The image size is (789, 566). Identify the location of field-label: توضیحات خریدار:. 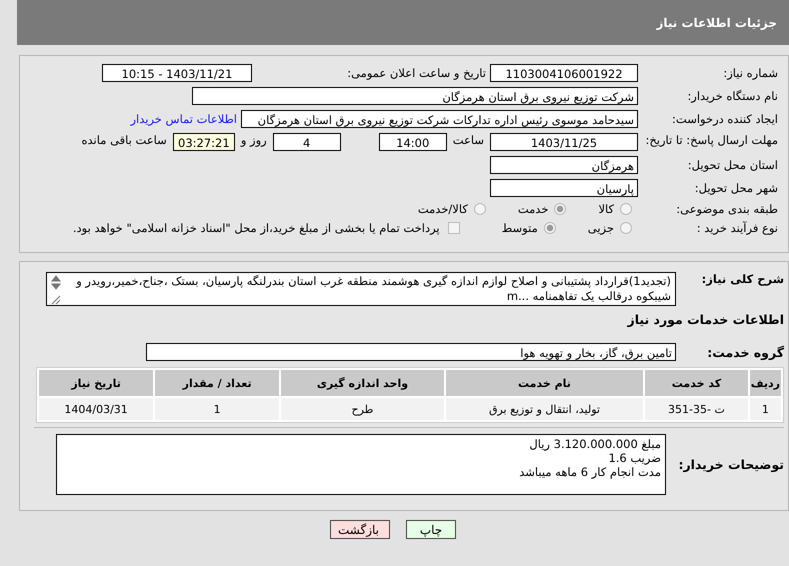
(730, 464).